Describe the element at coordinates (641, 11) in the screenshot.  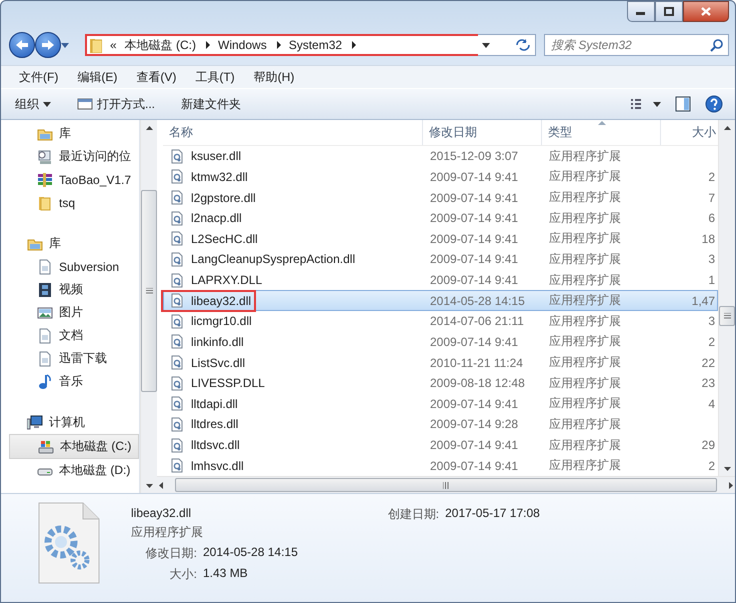
I see `minimize-button` at that location.